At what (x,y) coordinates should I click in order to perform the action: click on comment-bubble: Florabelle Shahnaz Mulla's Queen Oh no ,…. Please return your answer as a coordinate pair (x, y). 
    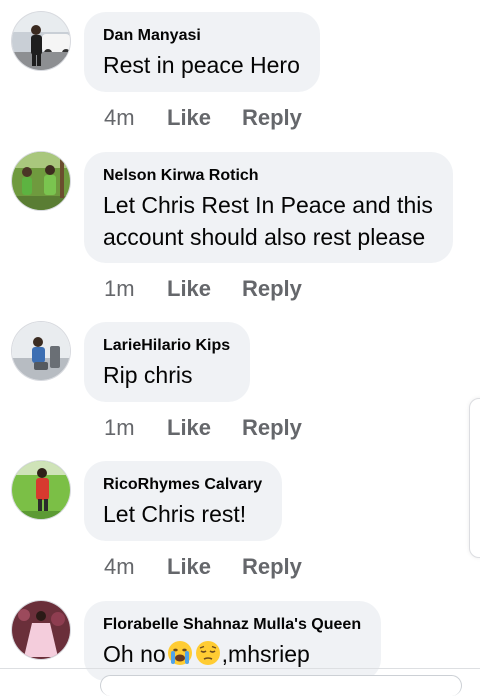
    Looking at the image, I should click on (233, 641).